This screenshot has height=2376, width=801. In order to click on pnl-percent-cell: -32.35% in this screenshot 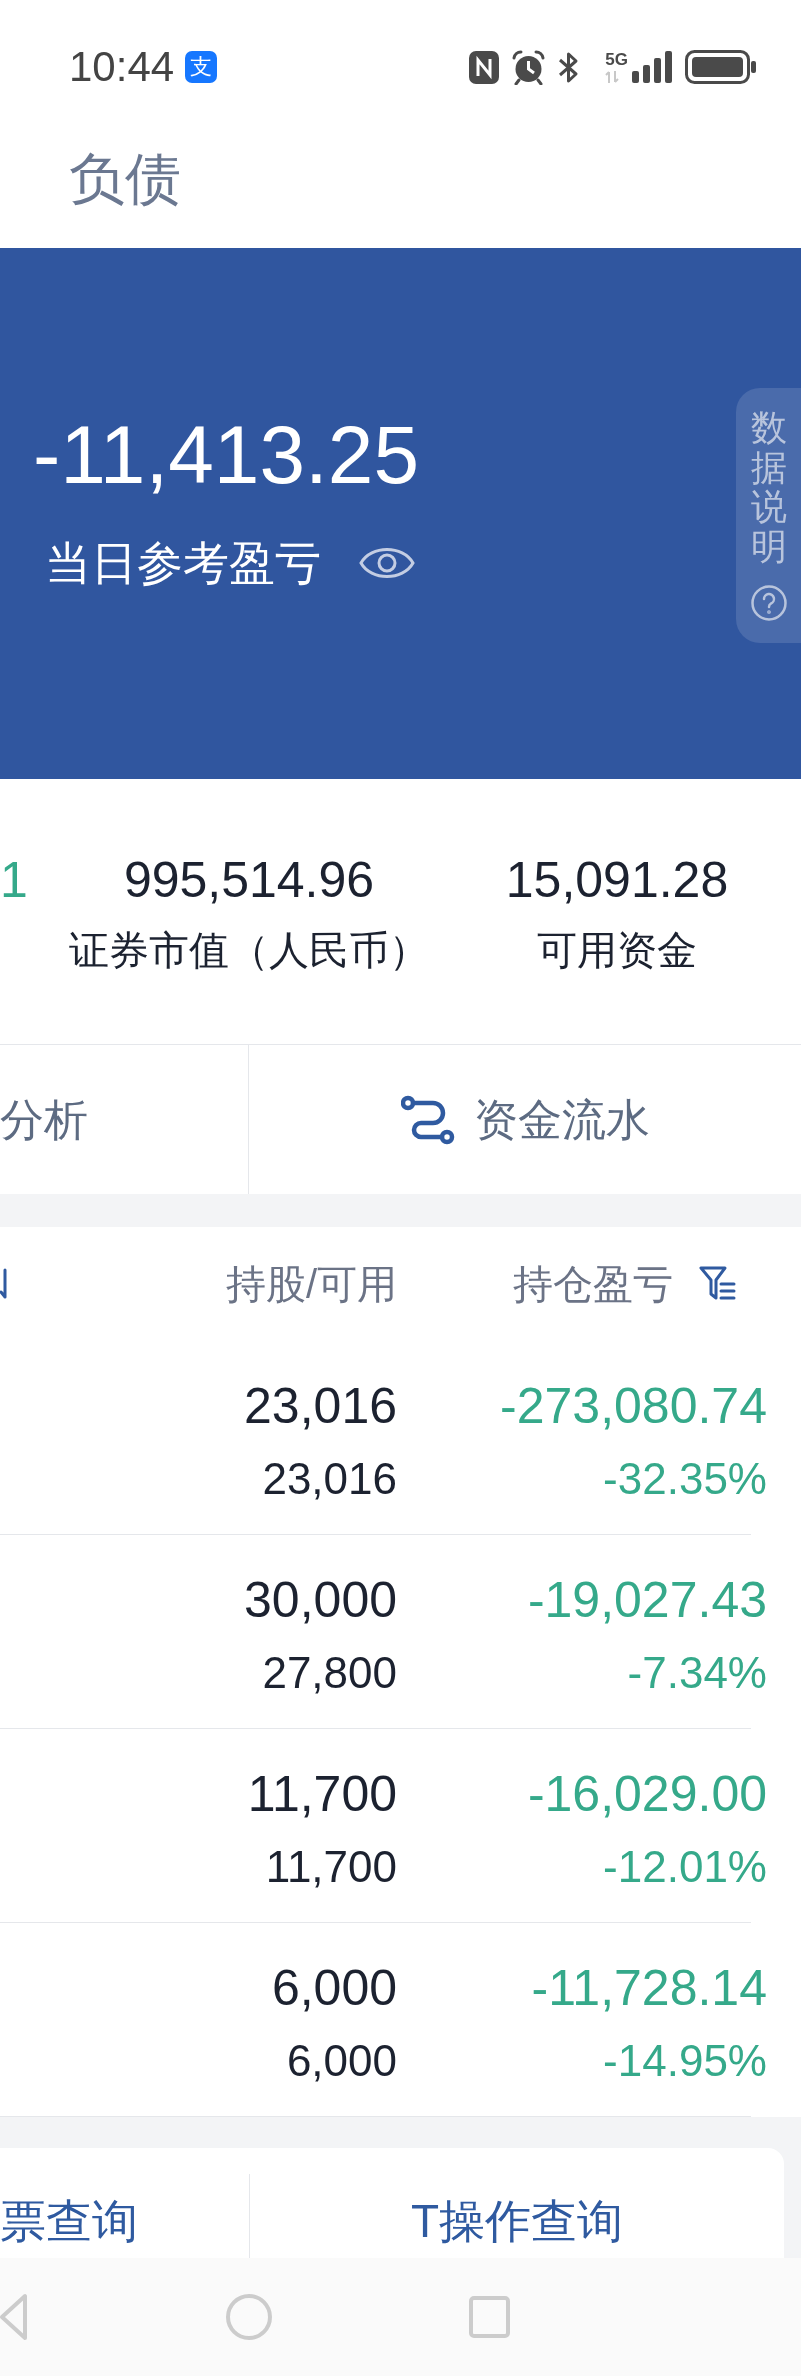, I will do `click(685, 1479)`.